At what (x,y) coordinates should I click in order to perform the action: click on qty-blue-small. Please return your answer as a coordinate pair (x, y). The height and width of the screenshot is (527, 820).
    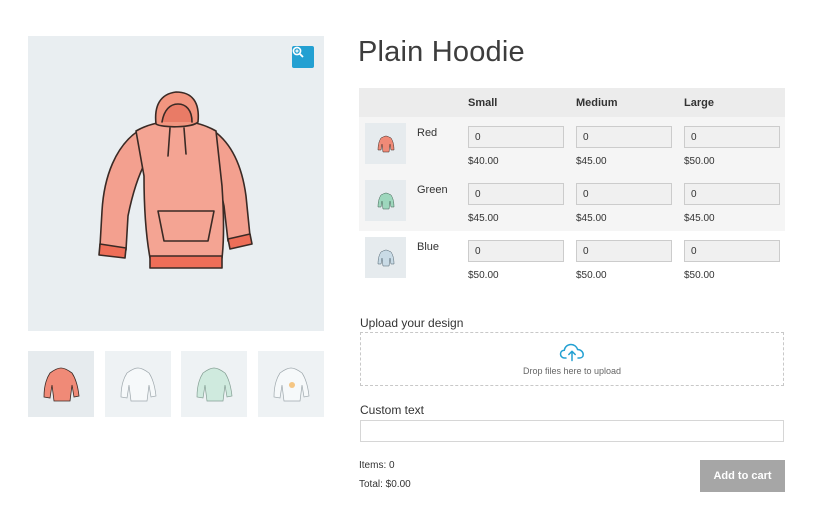
    Looking at the image, I should click on (516, 251).